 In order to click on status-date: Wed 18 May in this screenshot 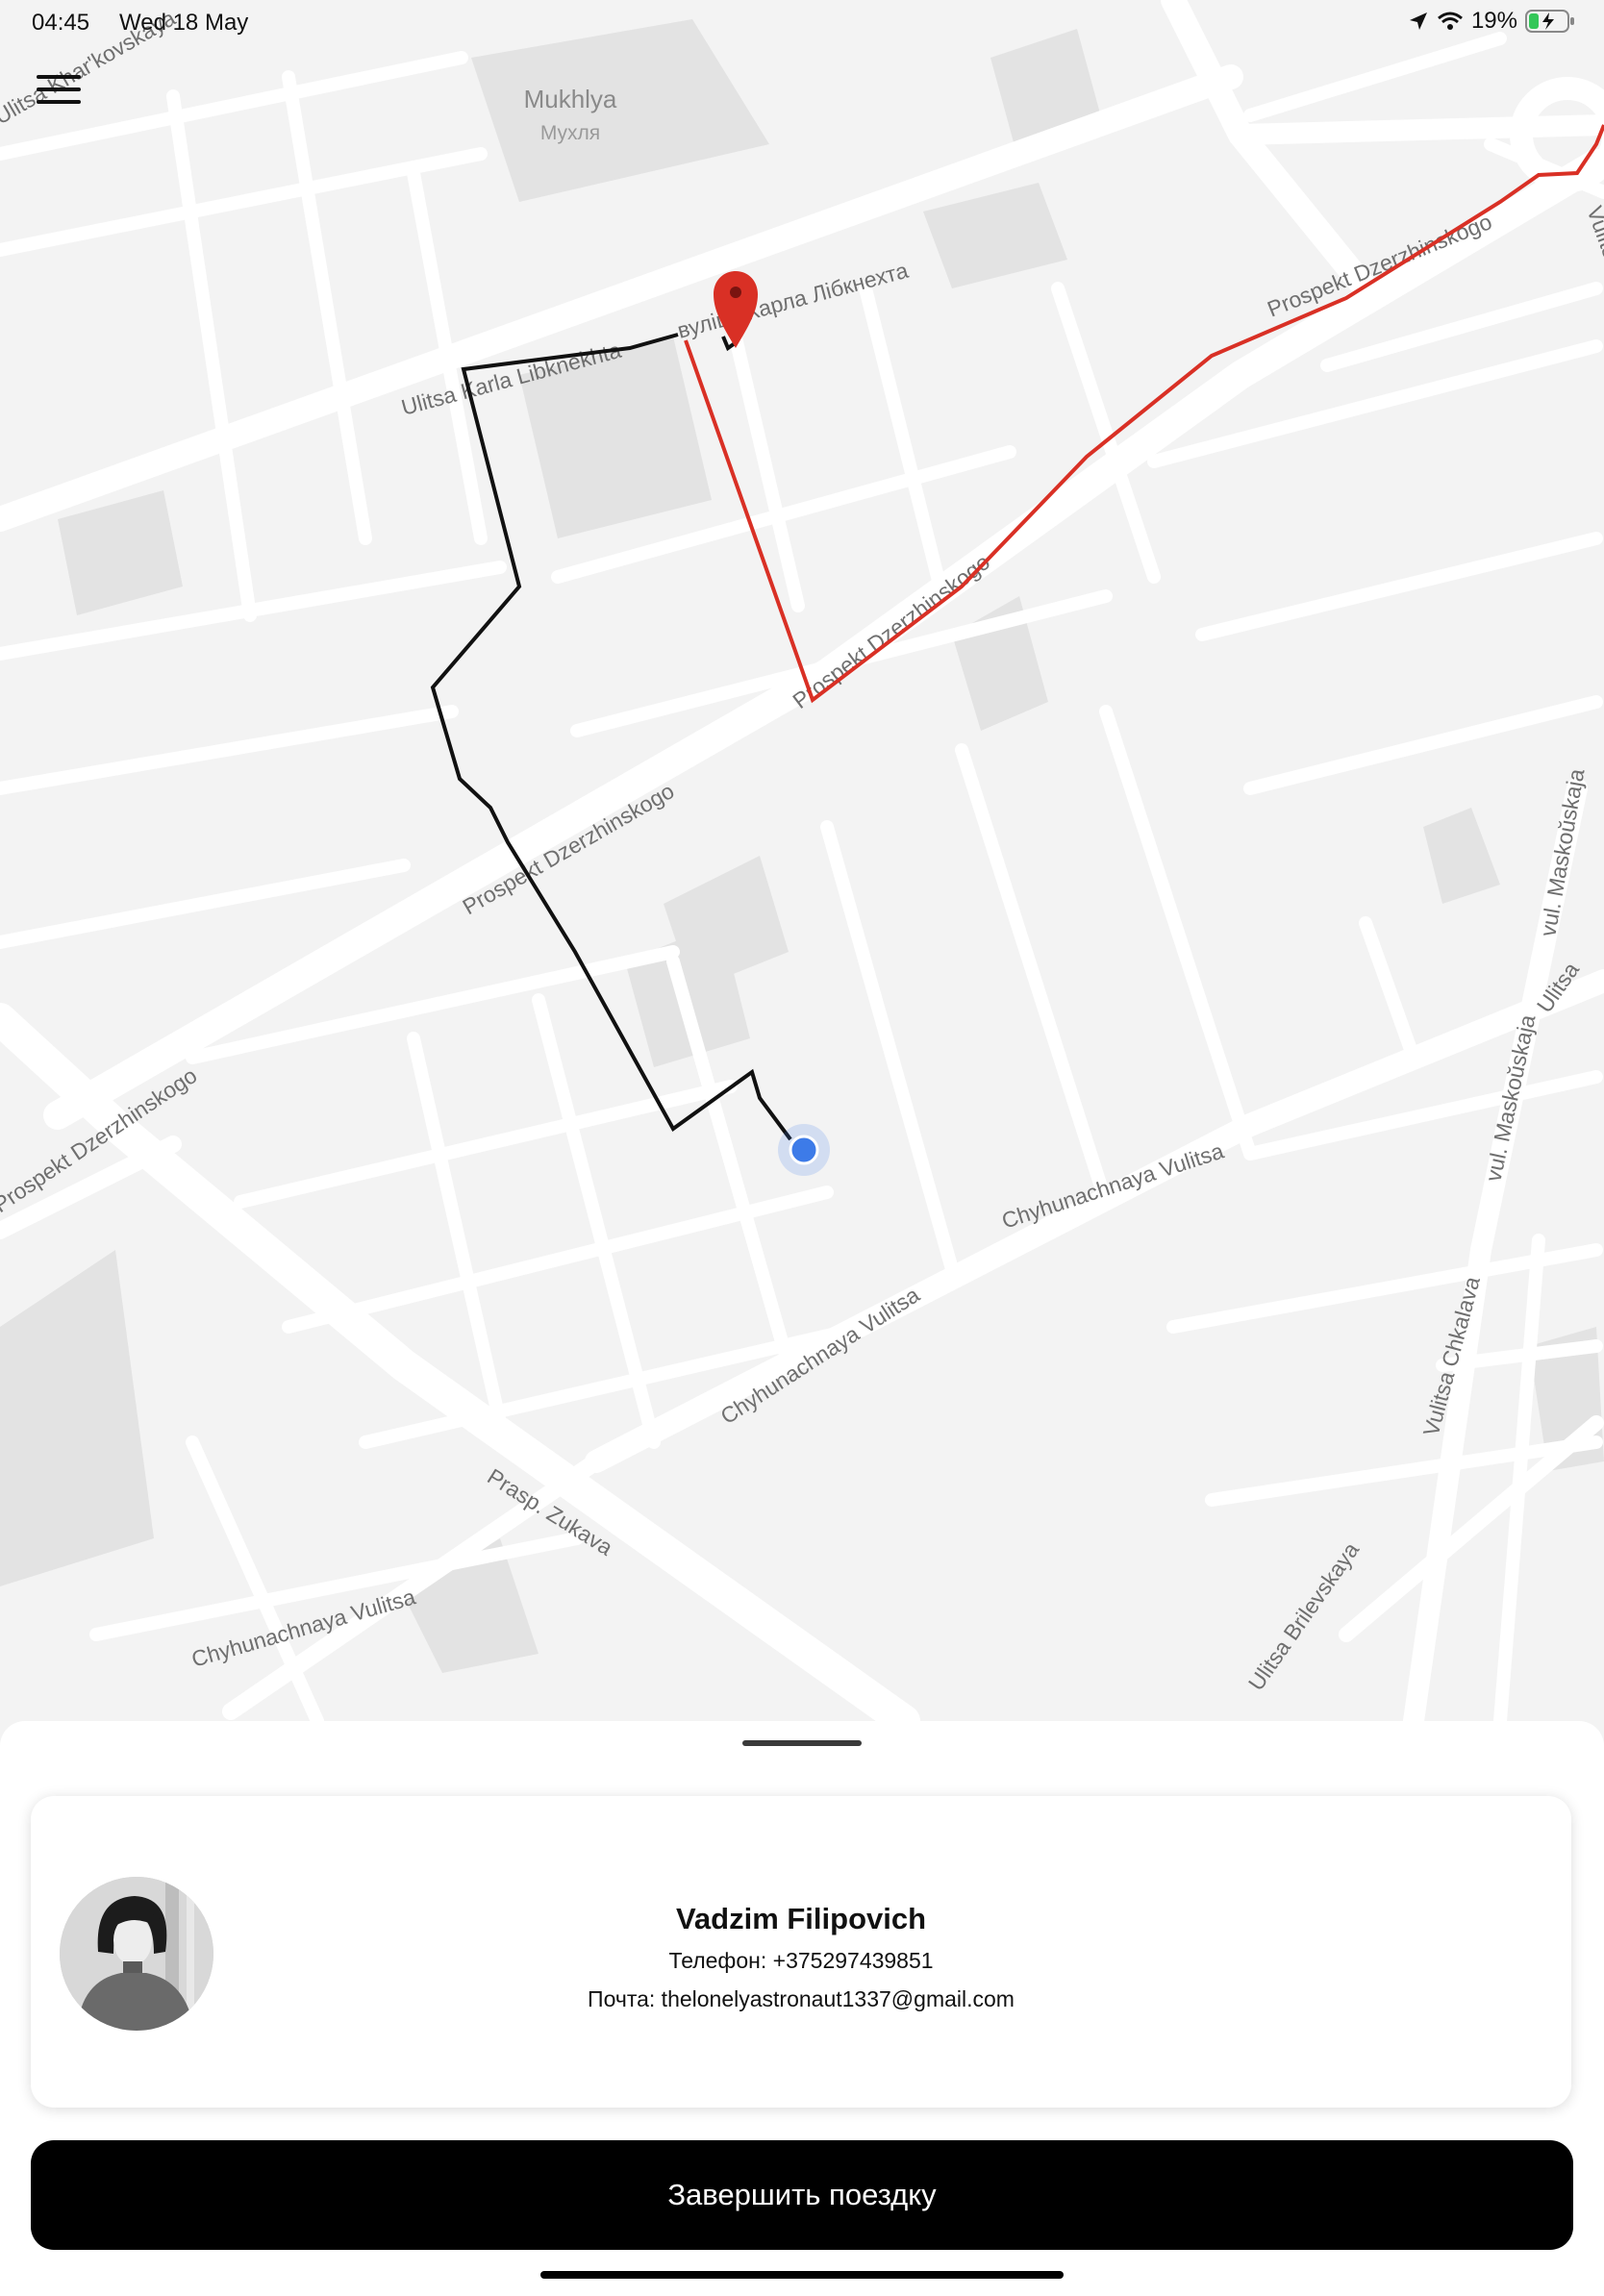, I will do `click(184, 23)`.